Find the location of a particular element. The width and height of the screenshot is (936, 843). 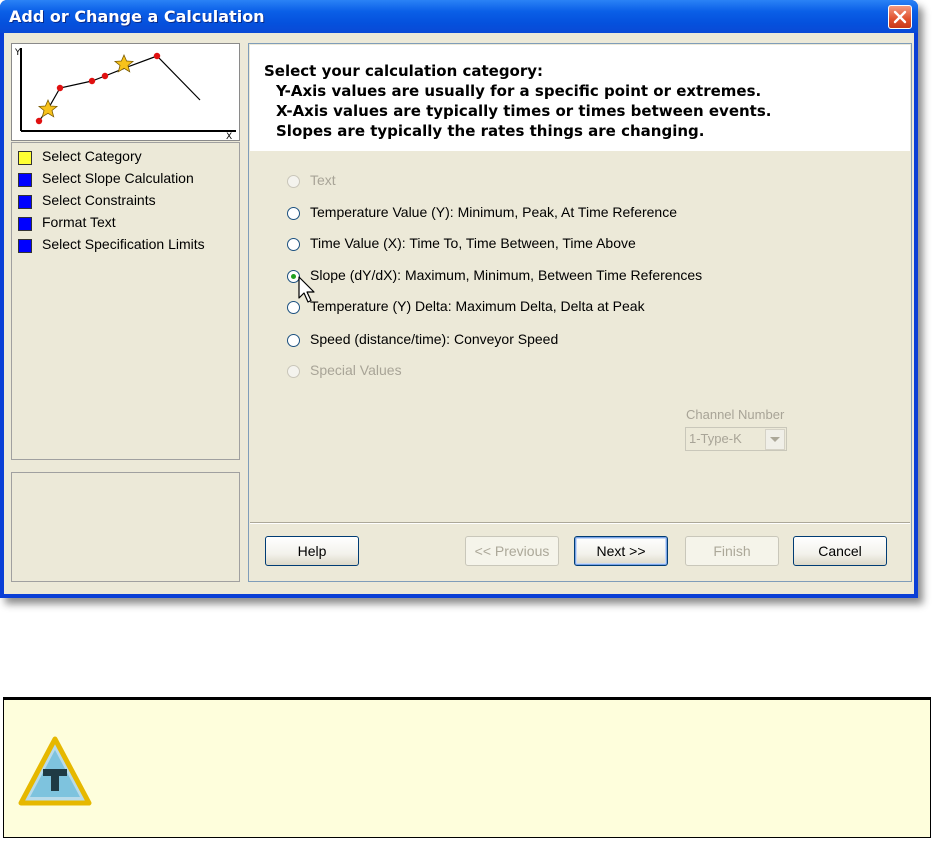

channel-number-select: 1-Type-K is located at coordinates (736, 439).